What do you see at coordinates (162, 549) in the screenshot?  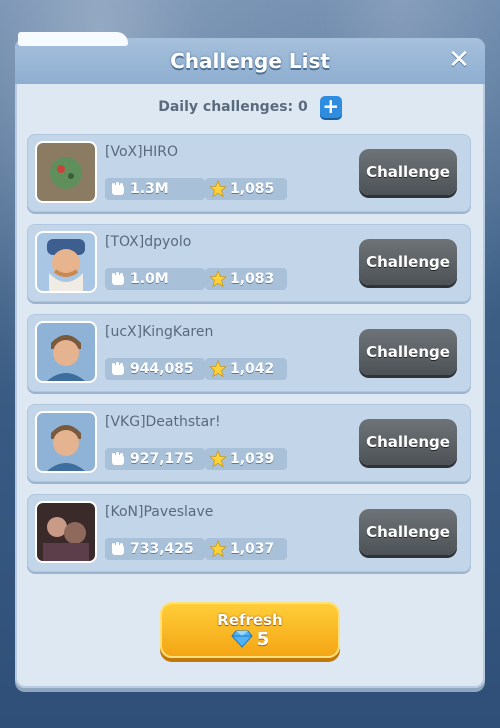 I see `power-value: 733,425` at bounding box center [162, 549].